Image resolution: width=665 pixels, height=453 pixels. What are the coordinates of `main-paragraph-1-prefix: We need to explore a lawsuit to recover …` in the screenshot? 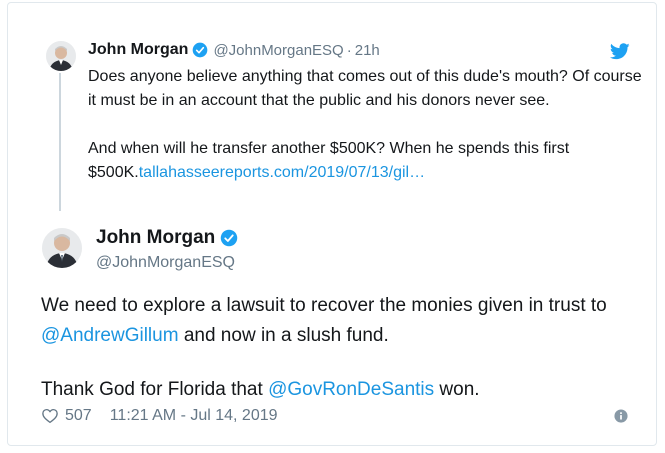 It's located at (324, 305).